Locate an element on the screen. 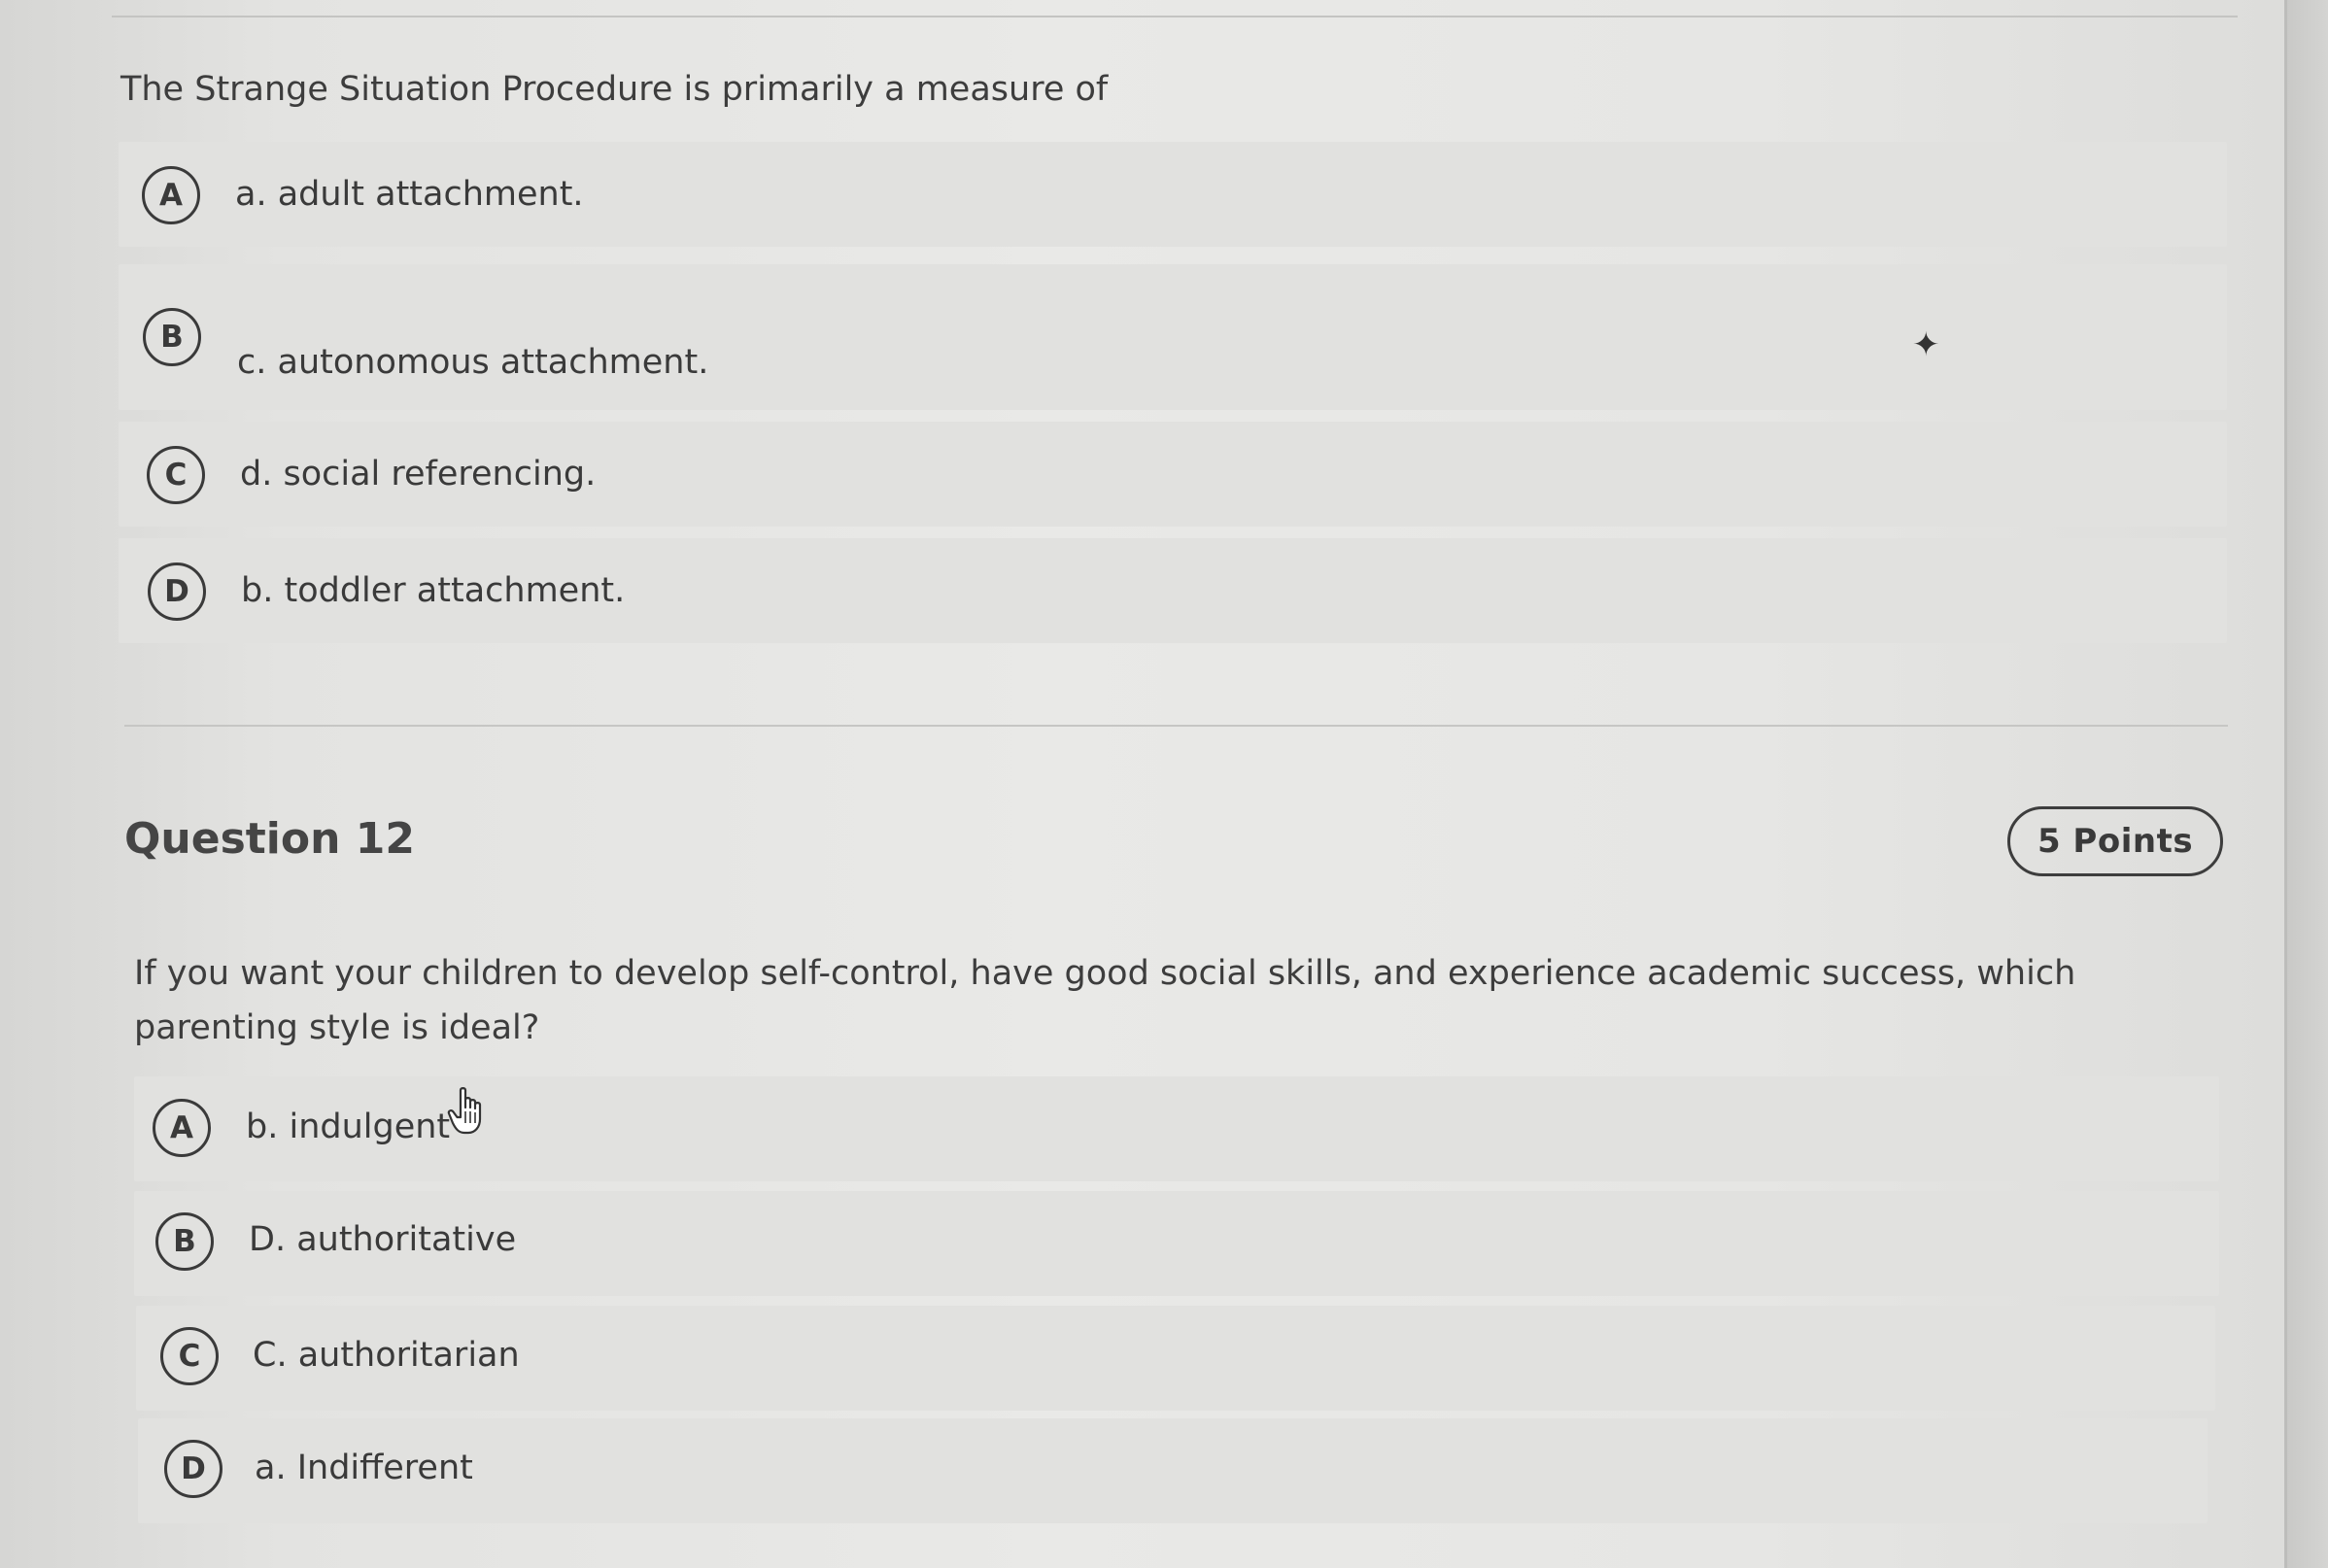  hand-pointer-icon is located at coordinates (464, 1111).